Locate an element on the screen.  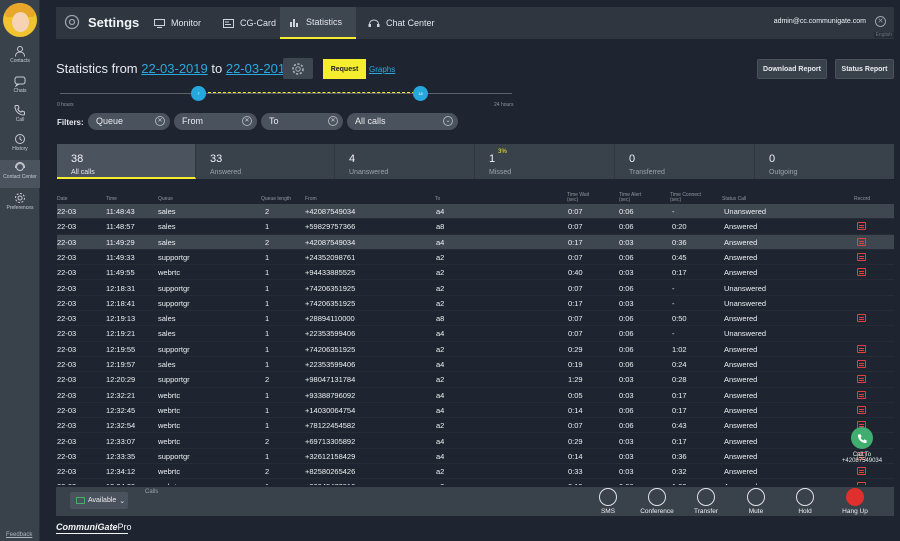
settings-button is located at coordinates (298, 68).